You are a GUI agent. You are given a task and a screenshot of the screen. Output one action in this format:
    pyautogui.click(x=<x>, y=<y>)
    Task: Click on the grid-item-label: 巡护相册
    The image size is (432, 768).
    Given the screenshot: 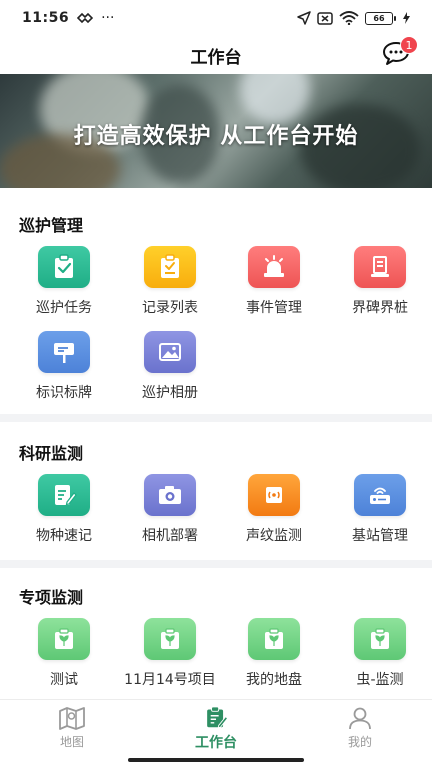 What is the action you would take?
    pyautogui.click(x=170, y=393)
    